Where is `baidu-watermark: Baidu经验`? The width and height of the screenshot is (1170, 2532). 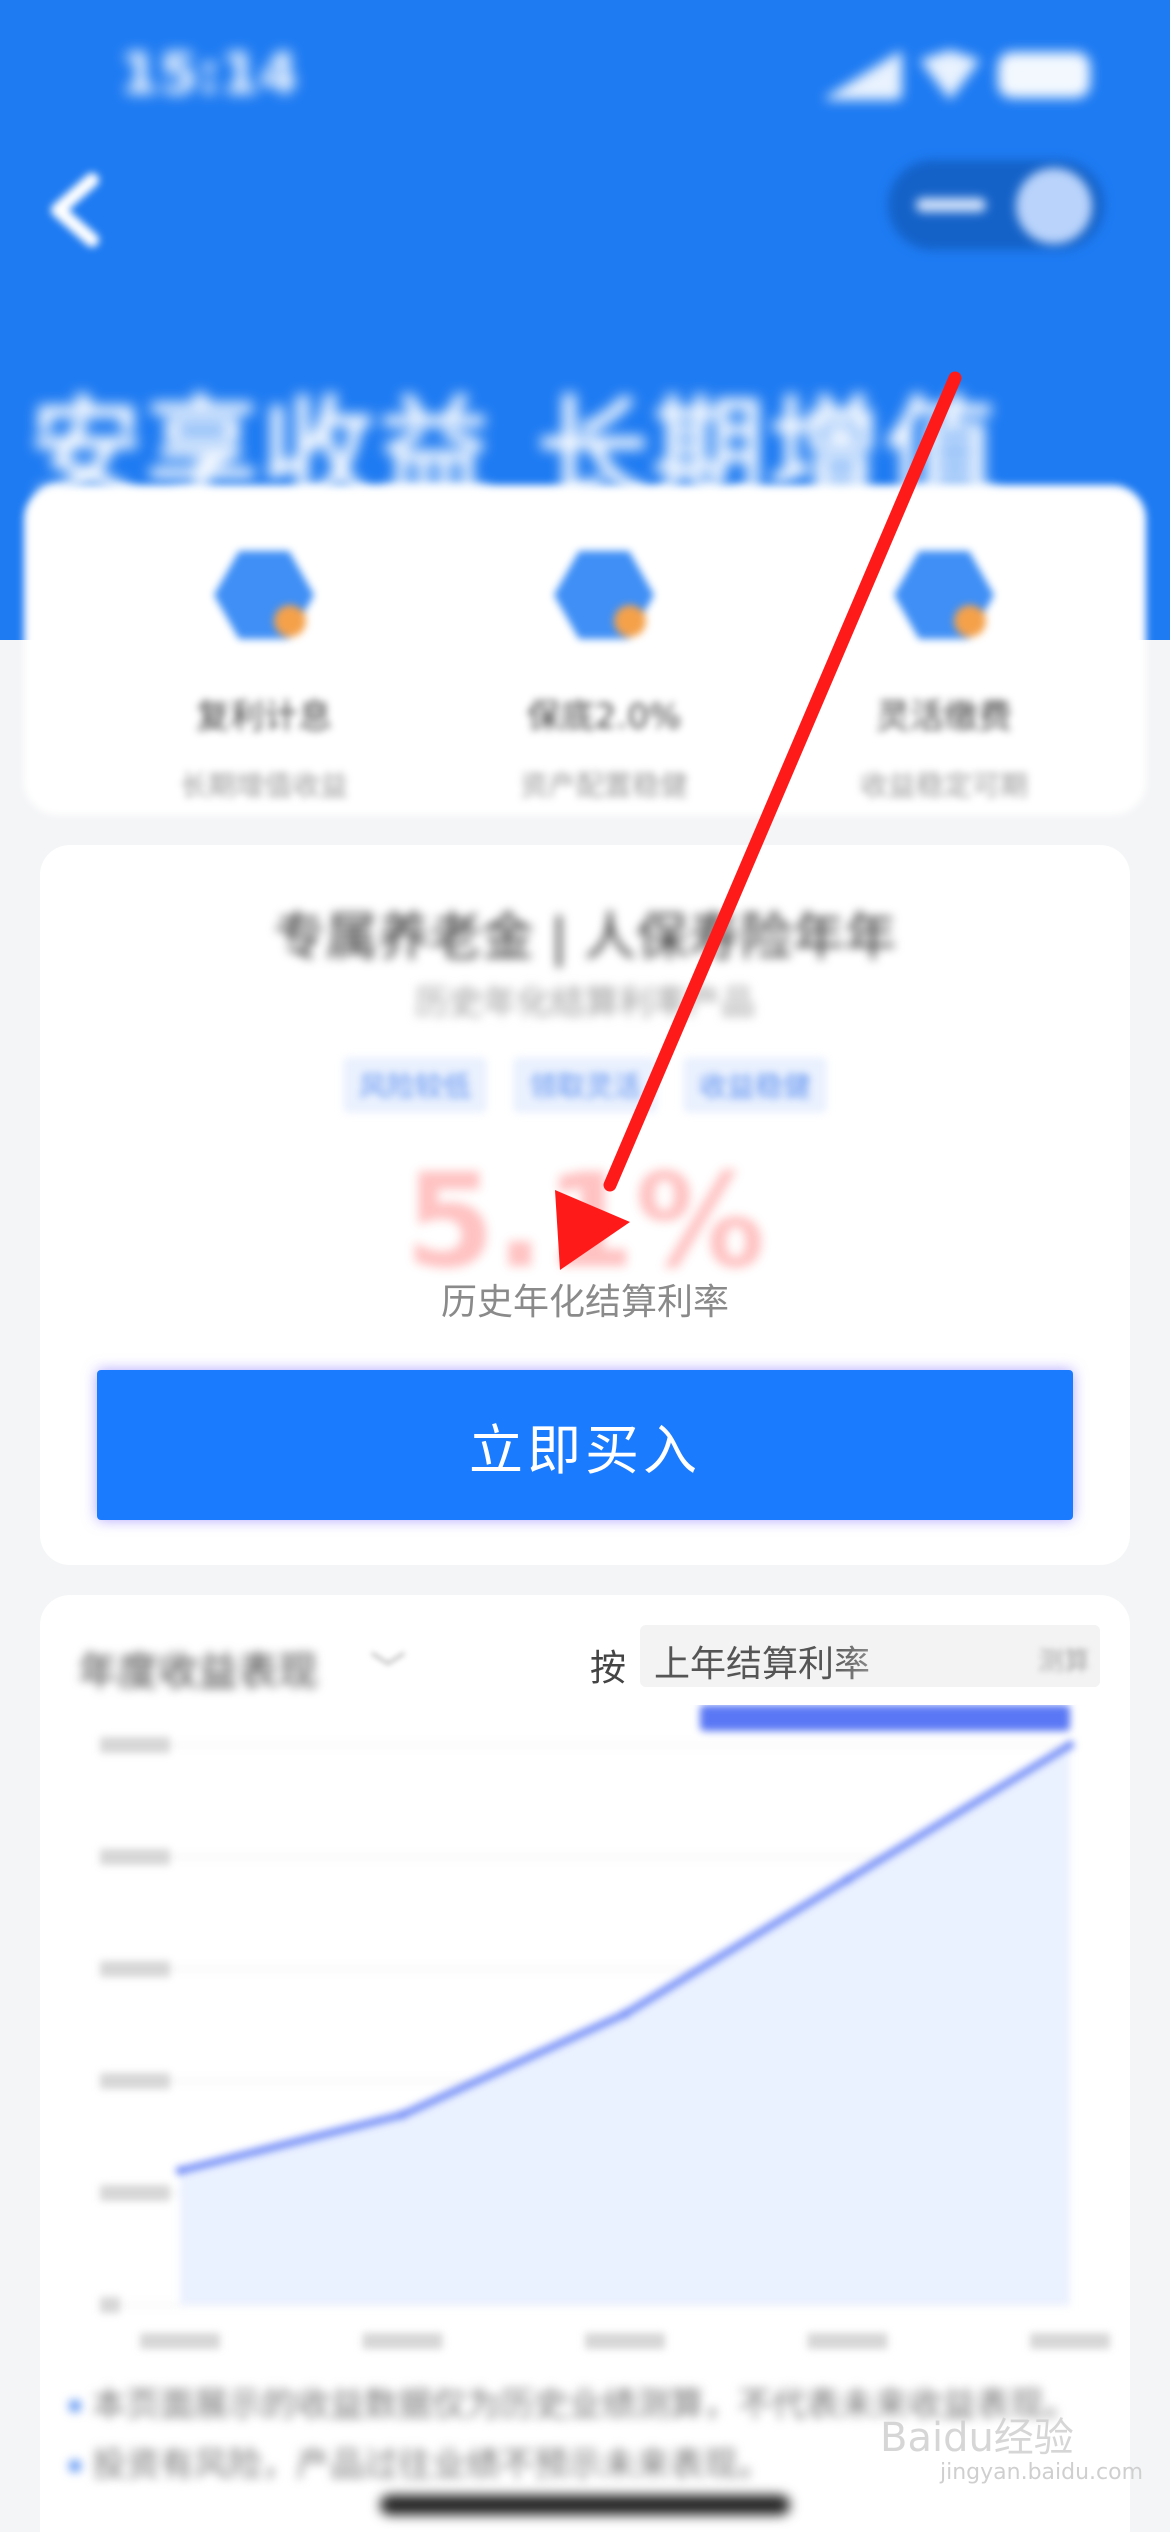 baidu-watermark: Baidu经验 is located at coordinates (977, 2438).